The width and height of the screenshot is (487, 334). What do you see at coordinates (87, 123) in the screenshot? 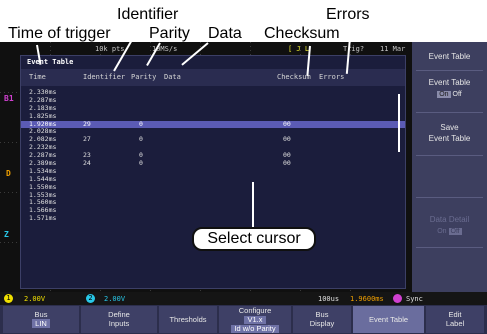
I see `cell-id: 29` at bounding box center [87, 123].